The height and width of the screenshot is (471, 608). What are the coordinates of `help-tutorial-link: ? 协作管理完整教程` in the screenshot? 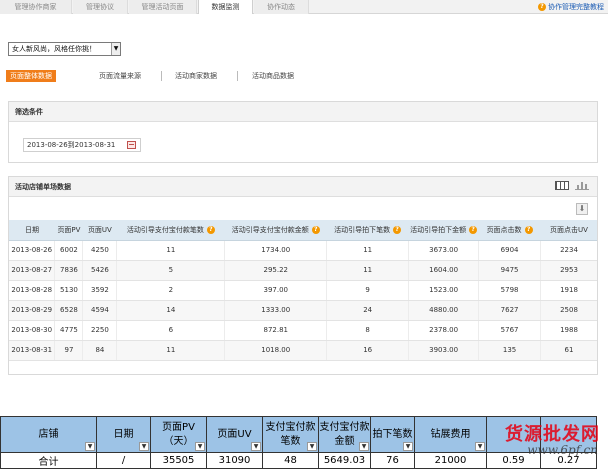 It's located at (571, 7).